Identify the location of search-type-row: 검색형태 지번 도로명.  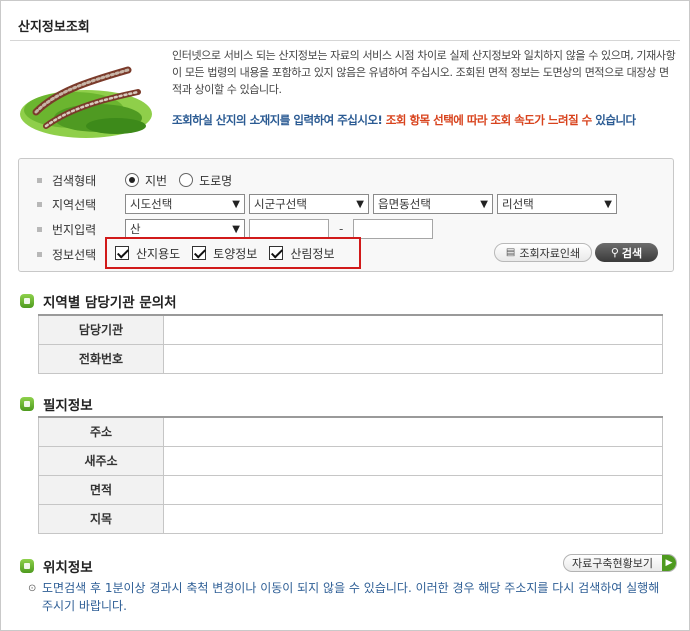
(138, 180).